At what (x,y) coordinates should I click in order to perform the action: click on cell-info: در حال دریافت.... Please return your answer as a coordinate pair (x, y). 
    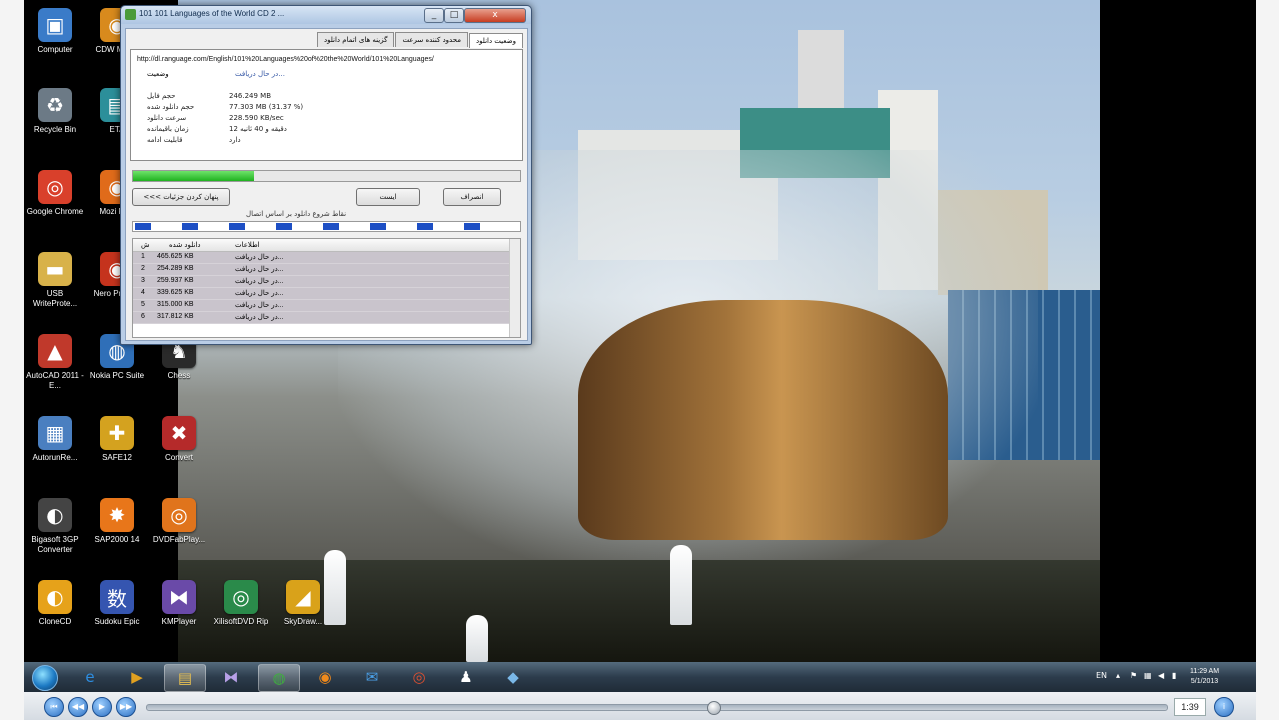
    Looking at the image, I should click on (259, 293).